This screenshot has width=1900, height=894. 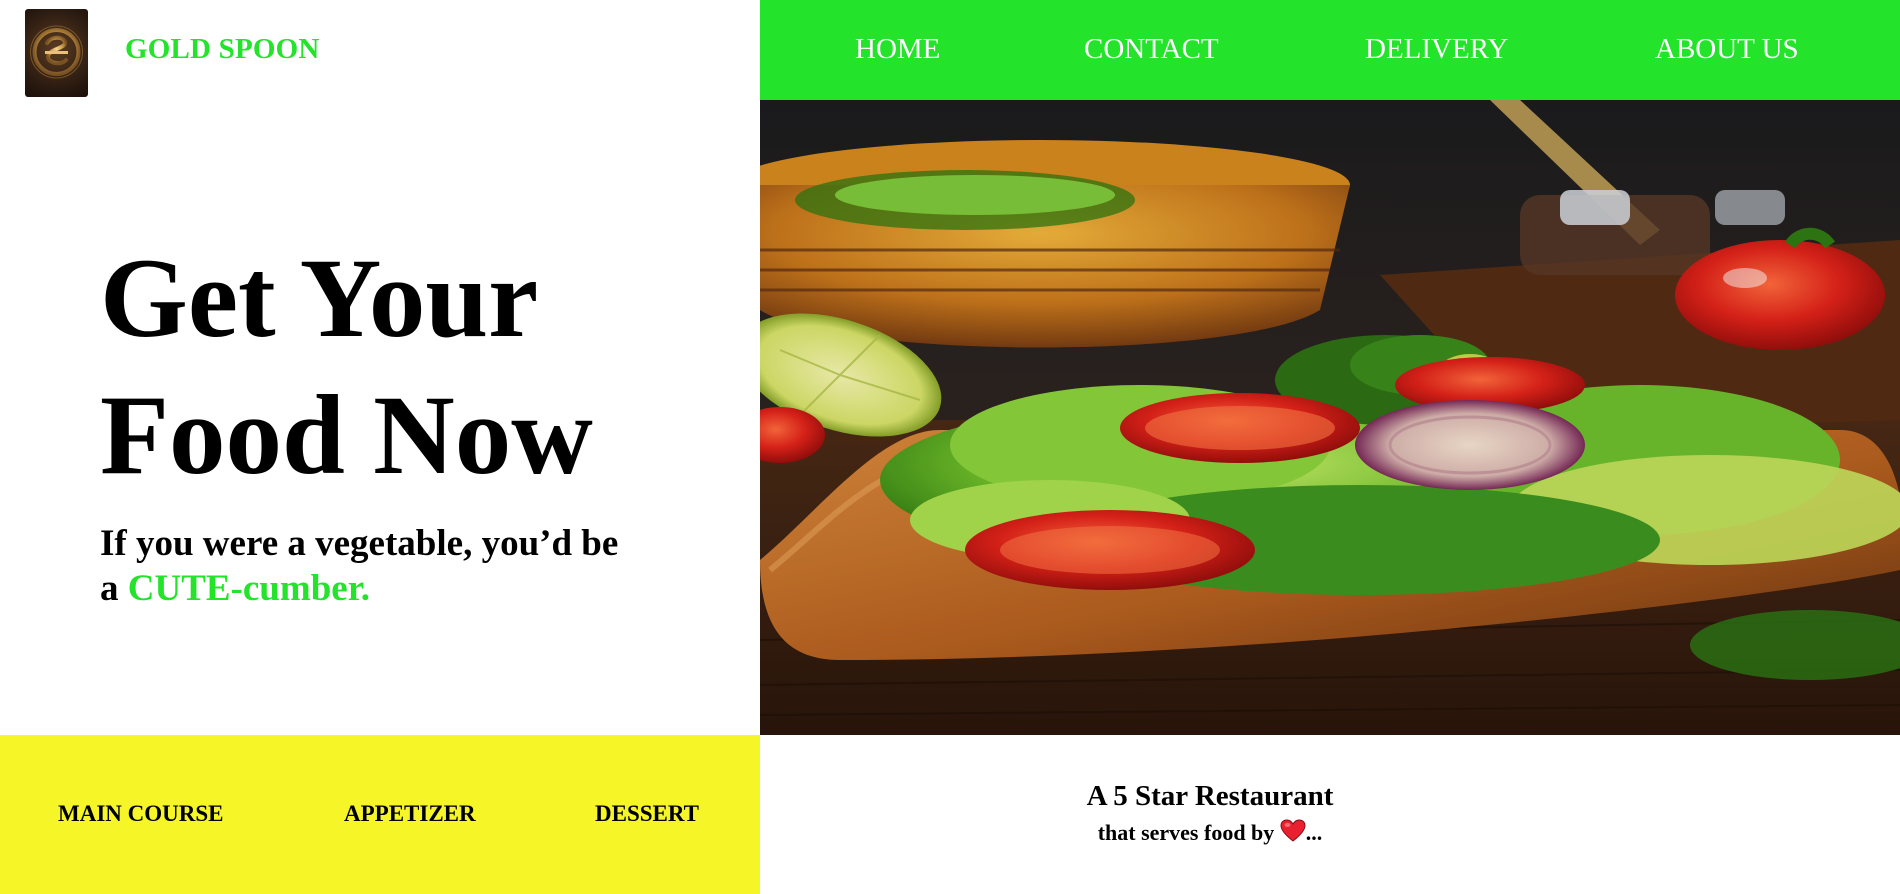 What do you see at coordinates (410, 814) in the screenshot?
I see `category-appetizer: APPETIZER` at bounding box center [410, 814].